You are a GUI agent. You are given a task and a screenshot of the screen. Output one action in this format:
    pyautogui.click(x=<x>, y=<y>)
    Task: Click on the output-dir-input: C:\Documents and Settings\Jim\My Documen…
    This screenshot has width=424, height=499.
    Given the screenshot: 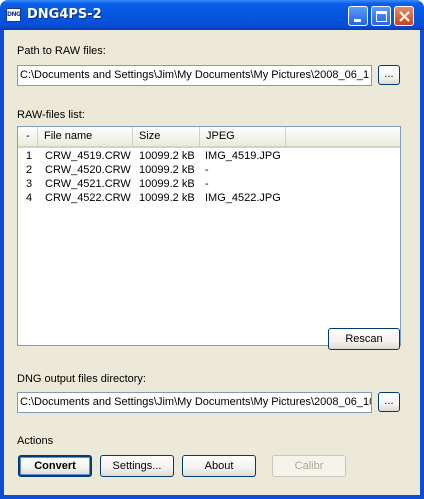 What is the action you would take?
    pyautogui.click(x=194, y=402)
    